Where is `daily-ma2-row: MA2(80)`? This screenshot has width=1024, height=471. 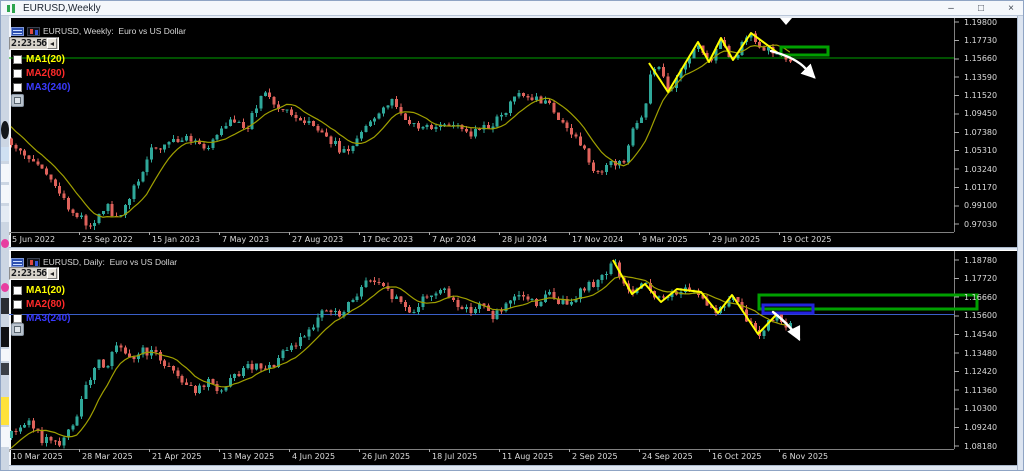 daily-ma2-row: MA2(80) is located at coordinates (39, 304).